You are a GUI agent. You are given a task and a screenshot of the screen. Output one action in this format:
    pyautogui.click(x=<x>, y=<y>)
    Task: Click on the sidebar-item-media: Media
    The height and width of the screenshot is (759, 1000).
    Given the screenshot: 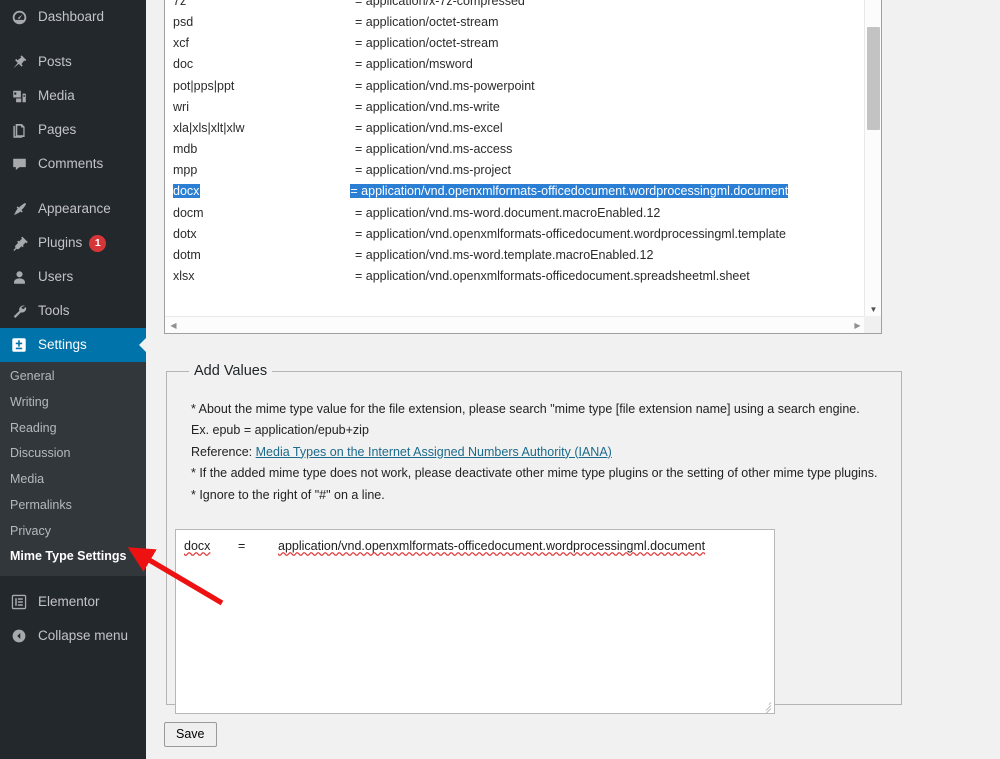 What is the action you would take?
    pyautogui.click(x=73, y=96)
    